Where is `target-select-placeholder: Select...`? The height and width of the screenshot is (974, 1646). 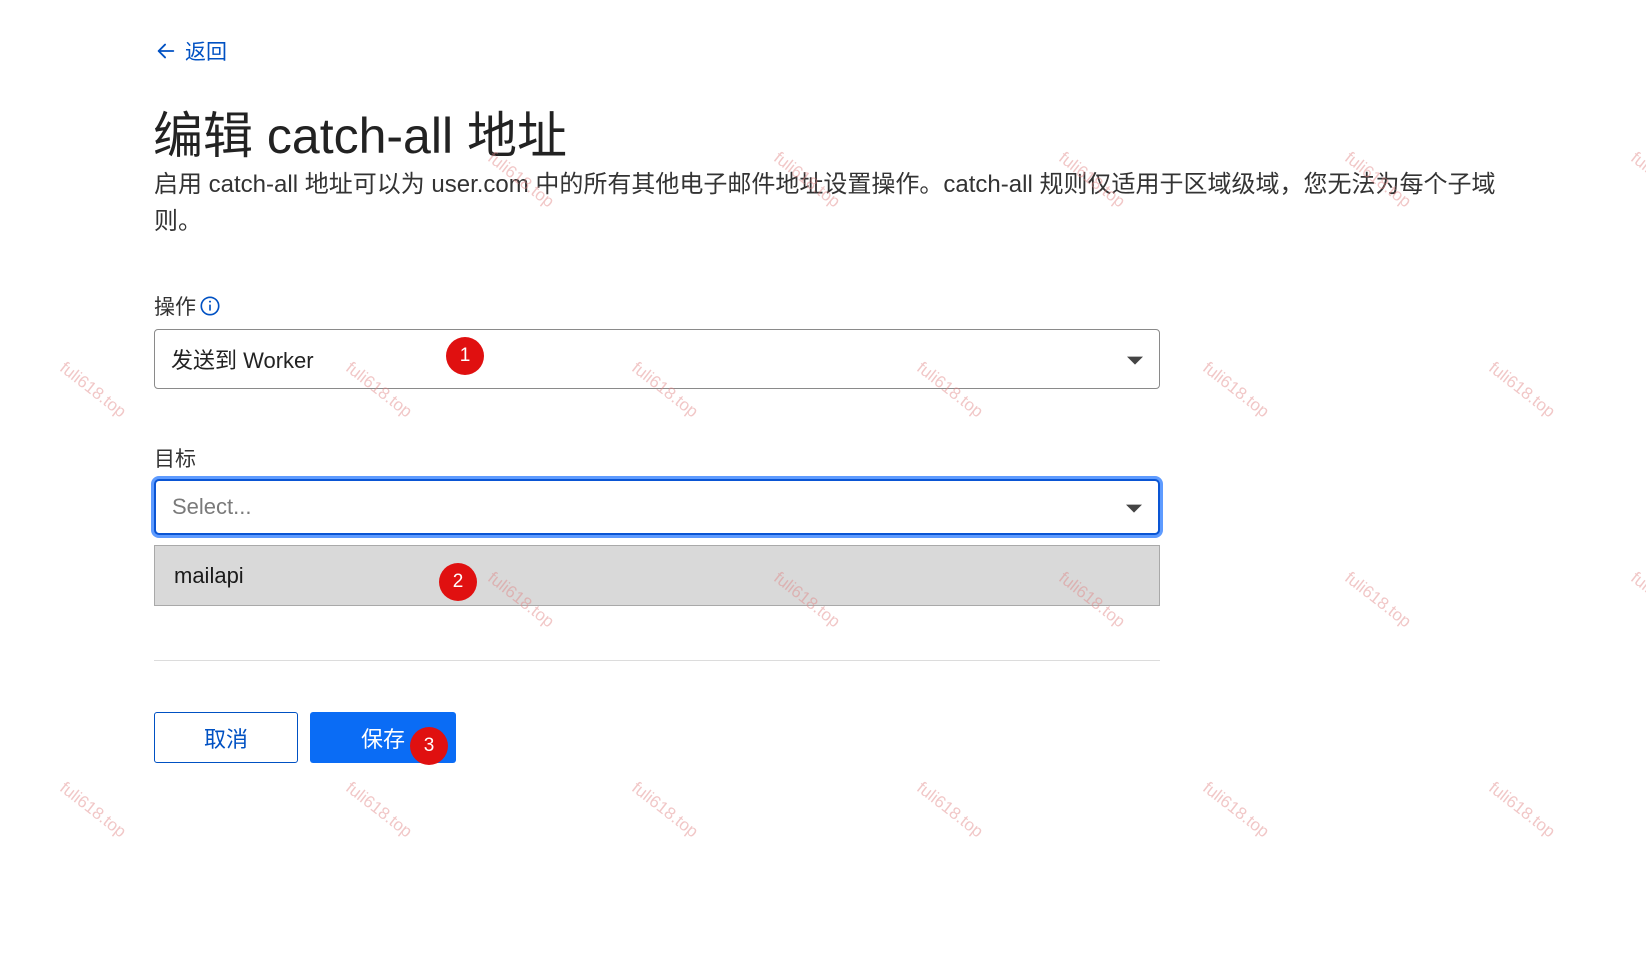 target-select-placeholder: Select... is located at coordinates (212, 506).